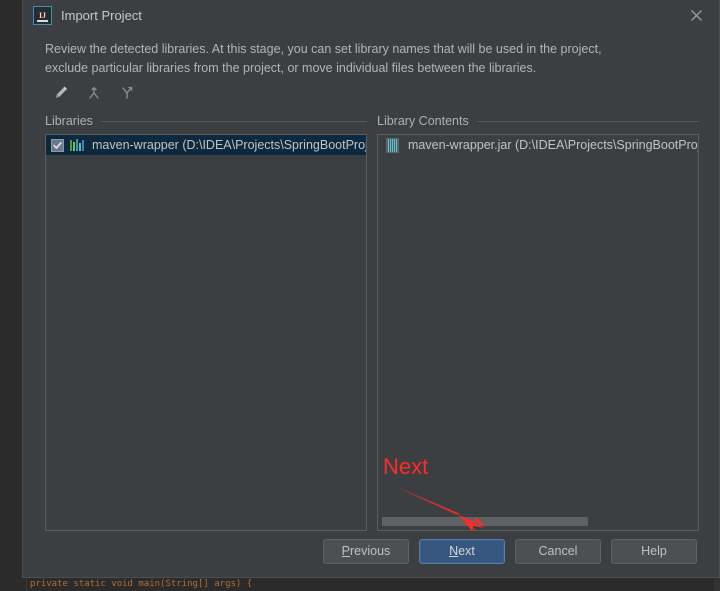  Describe the element at coordinates (485, 521) in the screenshot. I see `horizontal-scrollbar-thumb` at that location.